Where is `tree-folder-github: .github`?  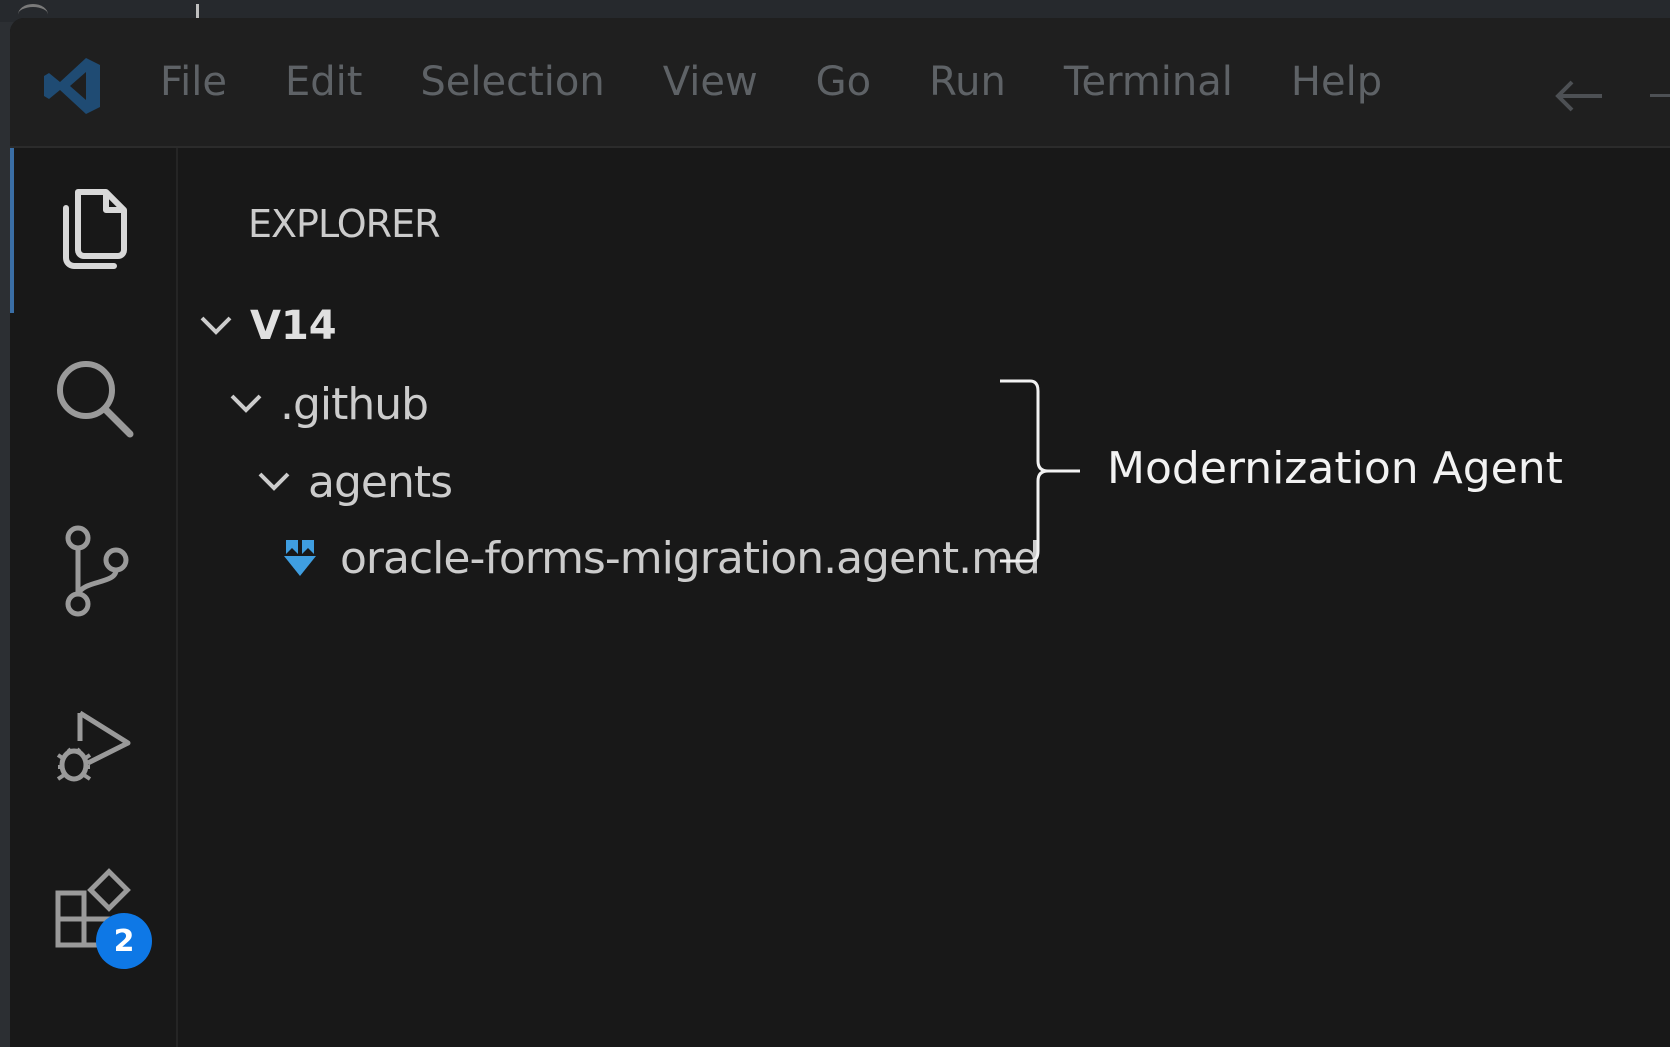 tree-folder-github: .github is located at coordinates (327, 404).